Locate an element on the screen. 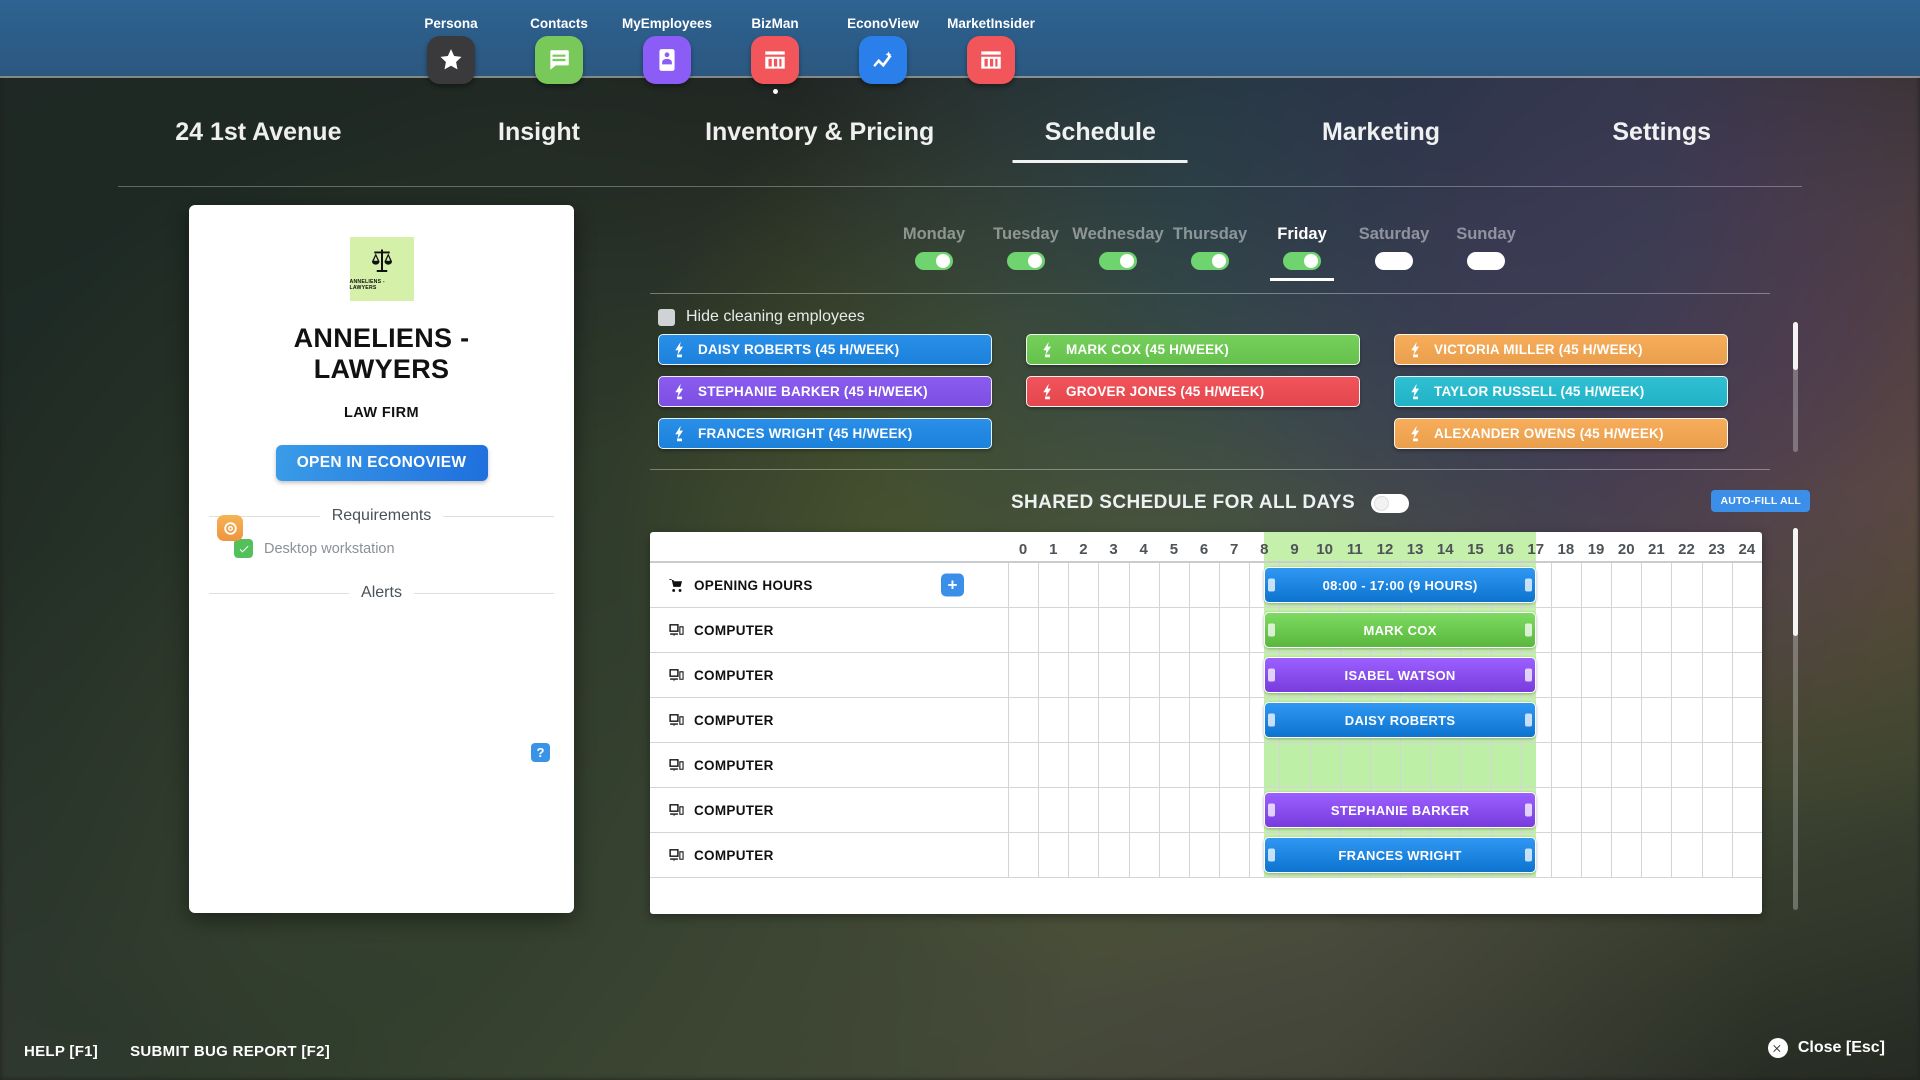 The image size is (1920, 1080). employee-button: STEPHANIE BARKER (45 H/WEEK) is located at coordinates (825, 391).